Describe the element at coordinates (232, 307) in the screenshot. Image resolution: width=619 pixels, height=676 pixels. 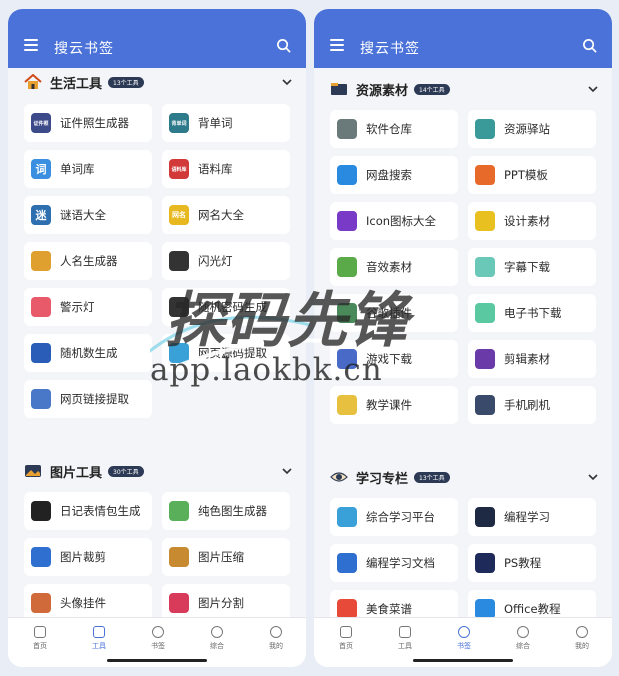
I see `tool-label: 随机密码生成` at that location.